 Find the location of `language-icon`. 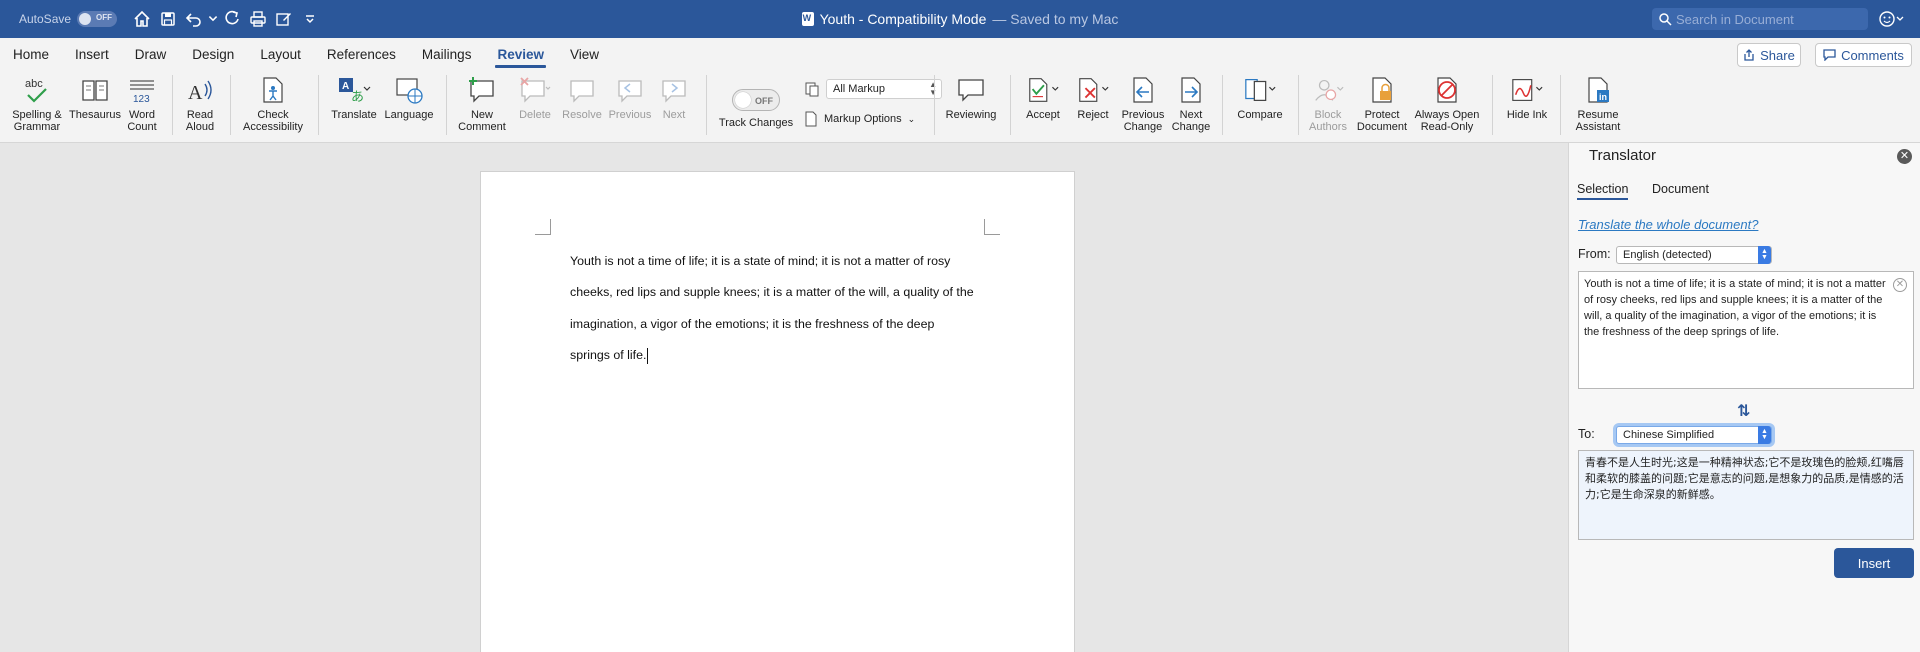

language-icon is located at coordinates (409, 90).